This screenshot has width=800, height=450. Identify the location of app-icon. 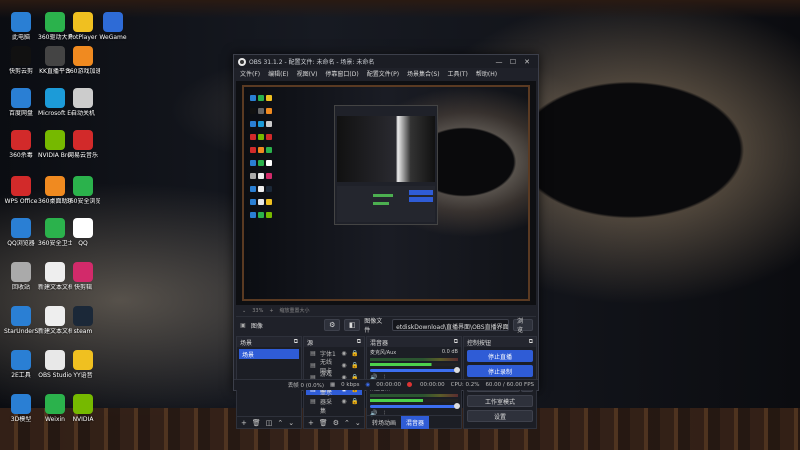
(21, 316).